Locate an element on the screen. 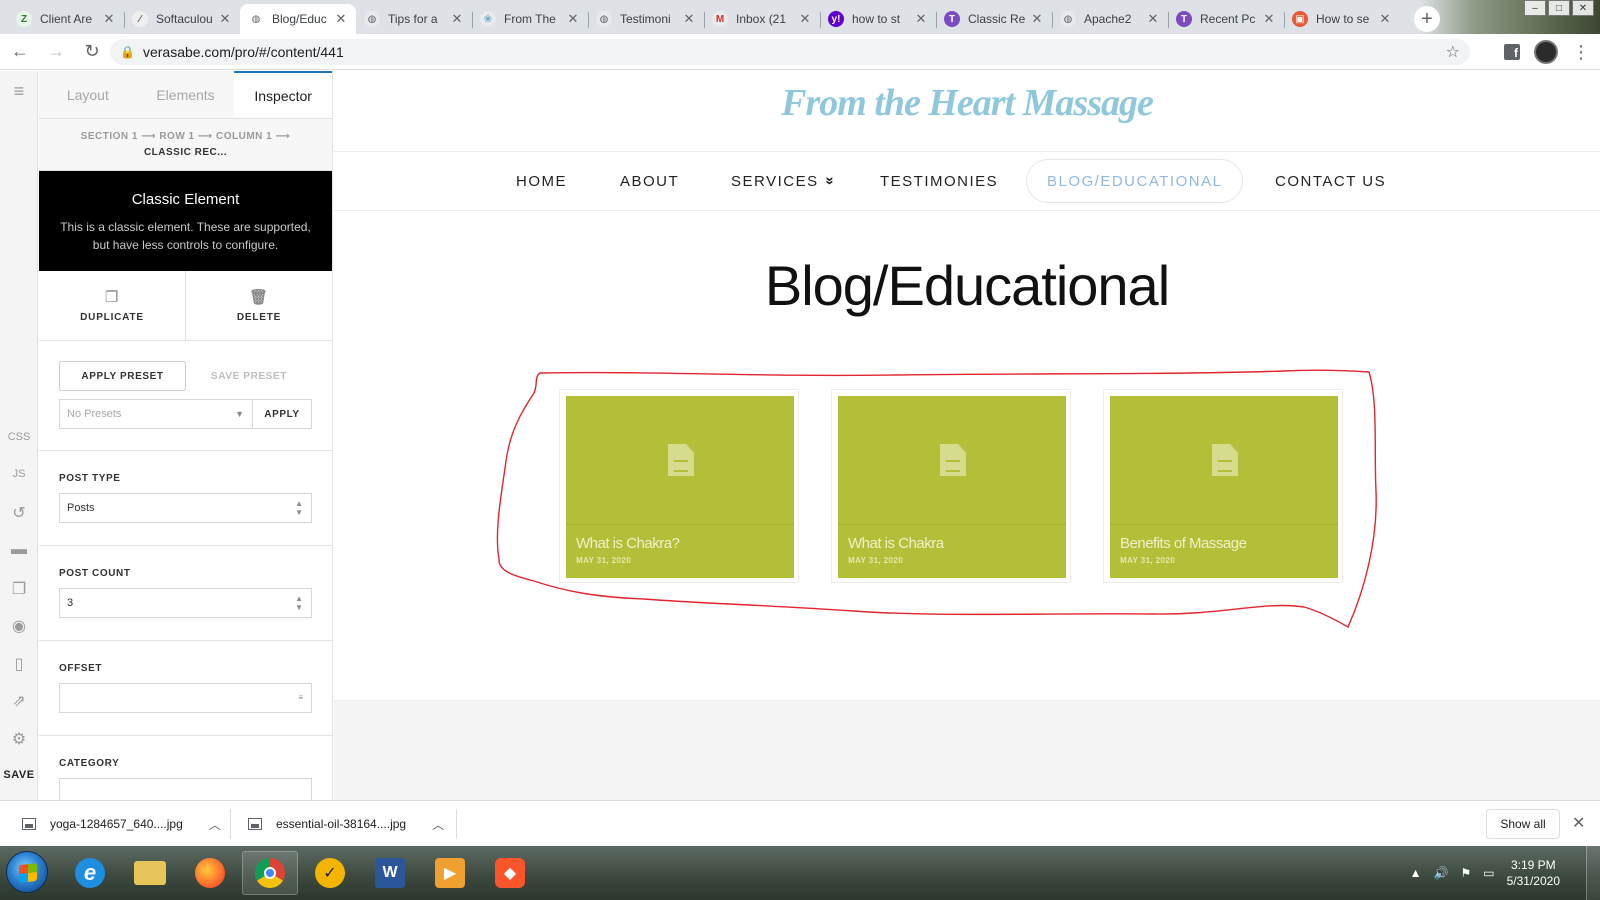 The height and width of the screenshot is (900, 1600). settings-gear-icon: ⚙ is located at coordinates (19, 739).